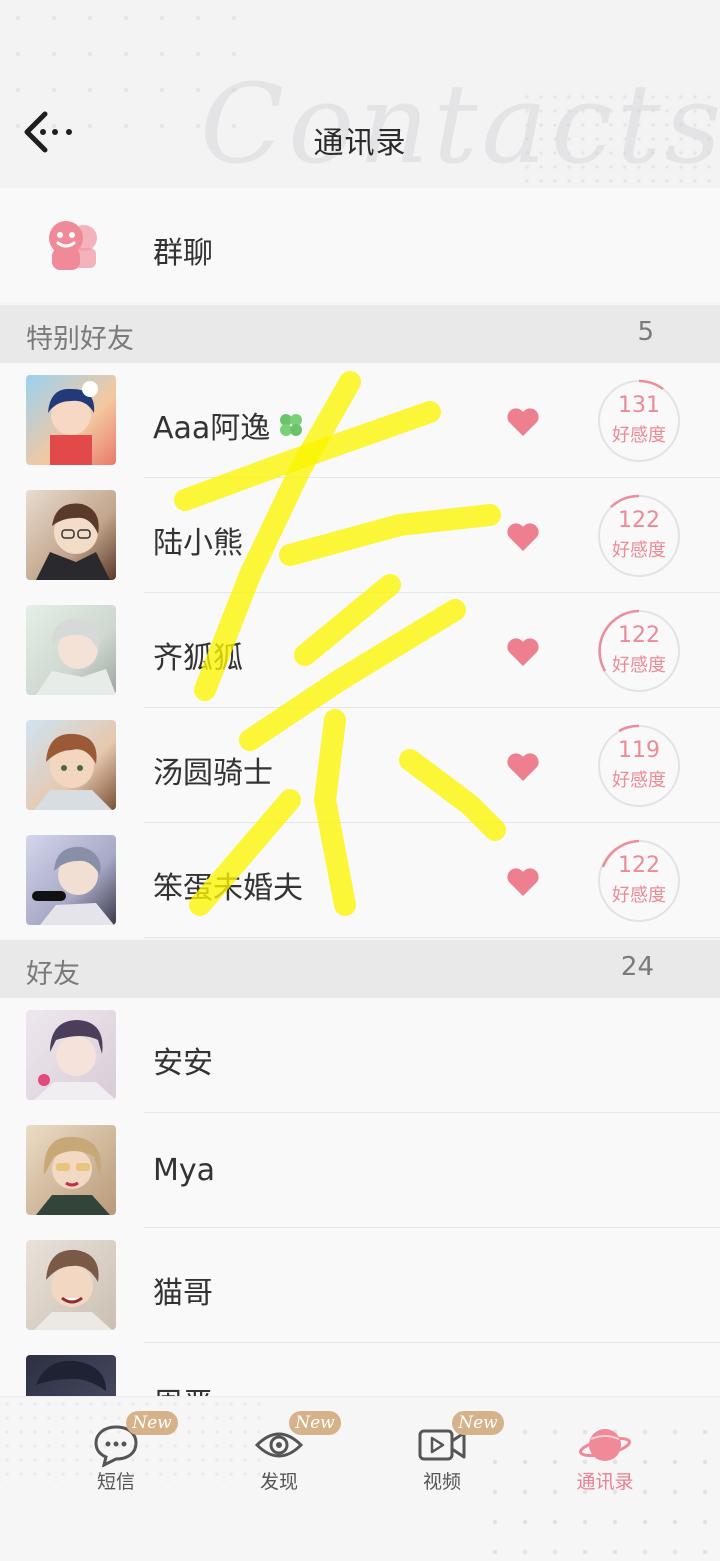 This screenshot has width=720, height=1561. What do you see at coordinates (360, 94) in the screenshot?
I see `header: Contacts 通讯录` at bounding box center [360, 94].